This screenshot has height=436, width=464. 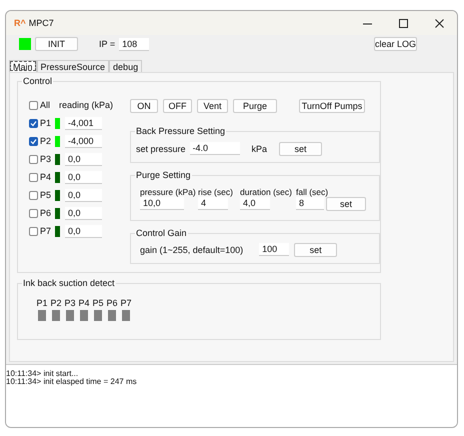 What do you see at coordinates (332, 106) in the screenshot?
I see `turn-off-pumps-button: TurnOff Pumps` at bounding box center [332, 106].